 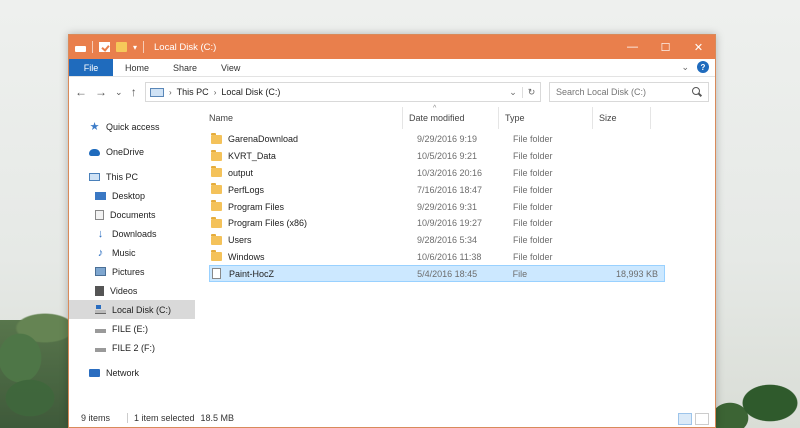 What do you see at coordinates (632, 47) in the screenshot?
I see `minimize-button: —` at bounding box center [632, 47].